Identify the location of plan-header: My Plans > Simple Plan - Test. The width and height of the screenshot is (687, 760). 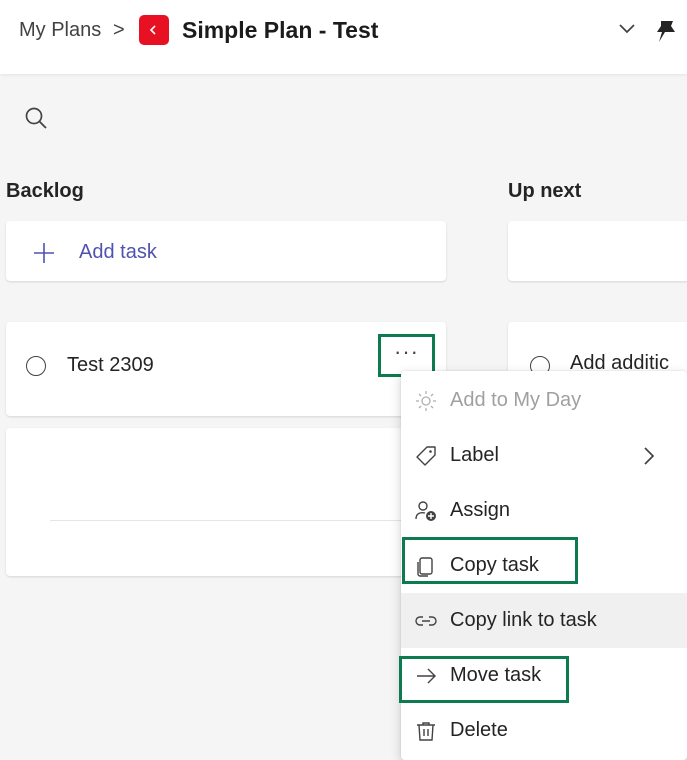
(343, 37).